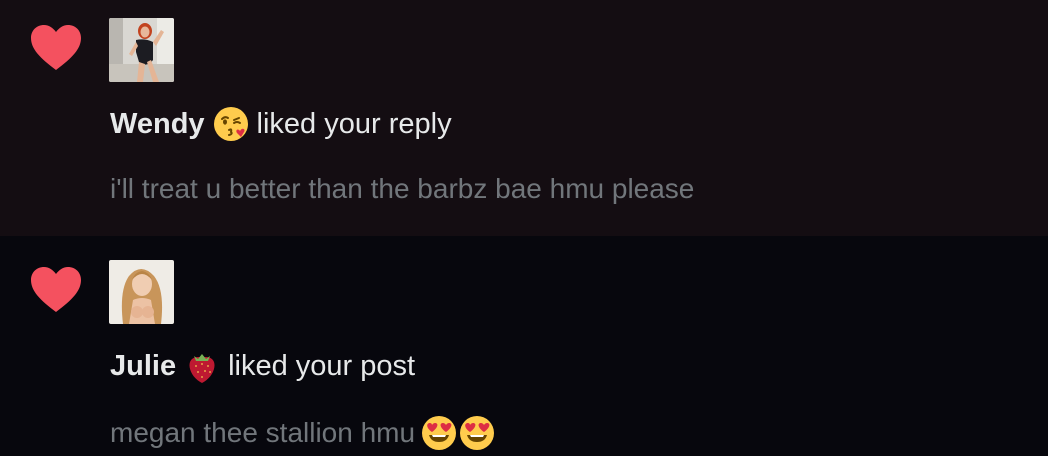  What do you see at coordinates (354, 123) in the screenshot?
I see `notification-action: liked your reply` at bounding box center [354, 123].